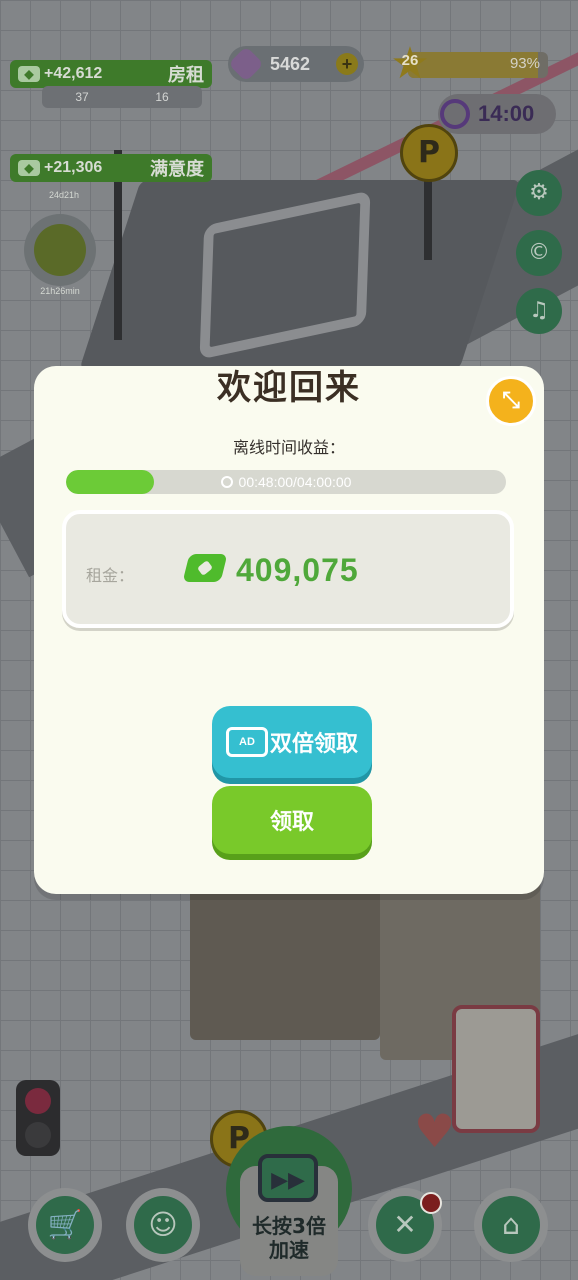  Describe the element at coordinates (289, 1250) in the screenshot. I see `speed-label-line2: 加速` at that location.